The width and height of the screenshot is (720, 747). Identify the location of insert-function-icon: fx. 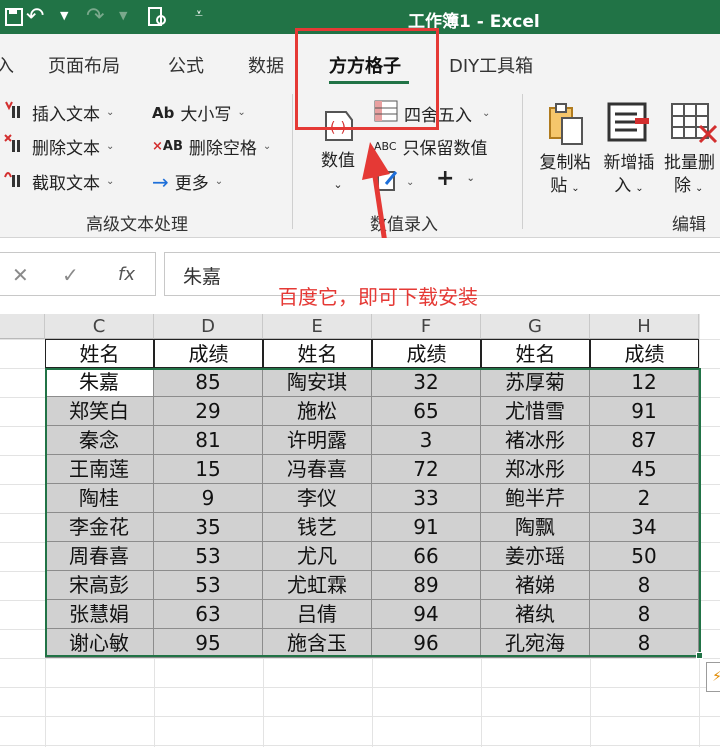
(126, 274).